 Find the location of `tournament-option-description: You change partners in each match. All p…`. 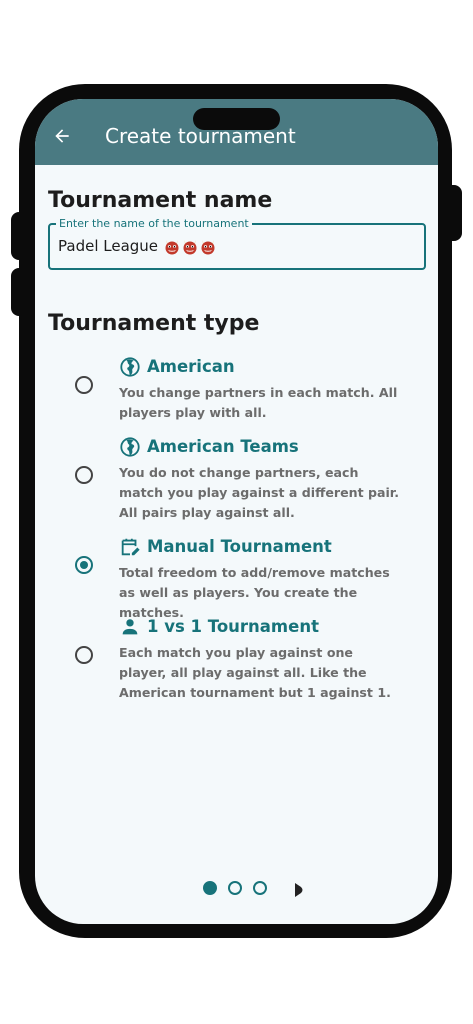

tournament-option-description: You change partners in each match. All p… is located at coordinates (258, 402).